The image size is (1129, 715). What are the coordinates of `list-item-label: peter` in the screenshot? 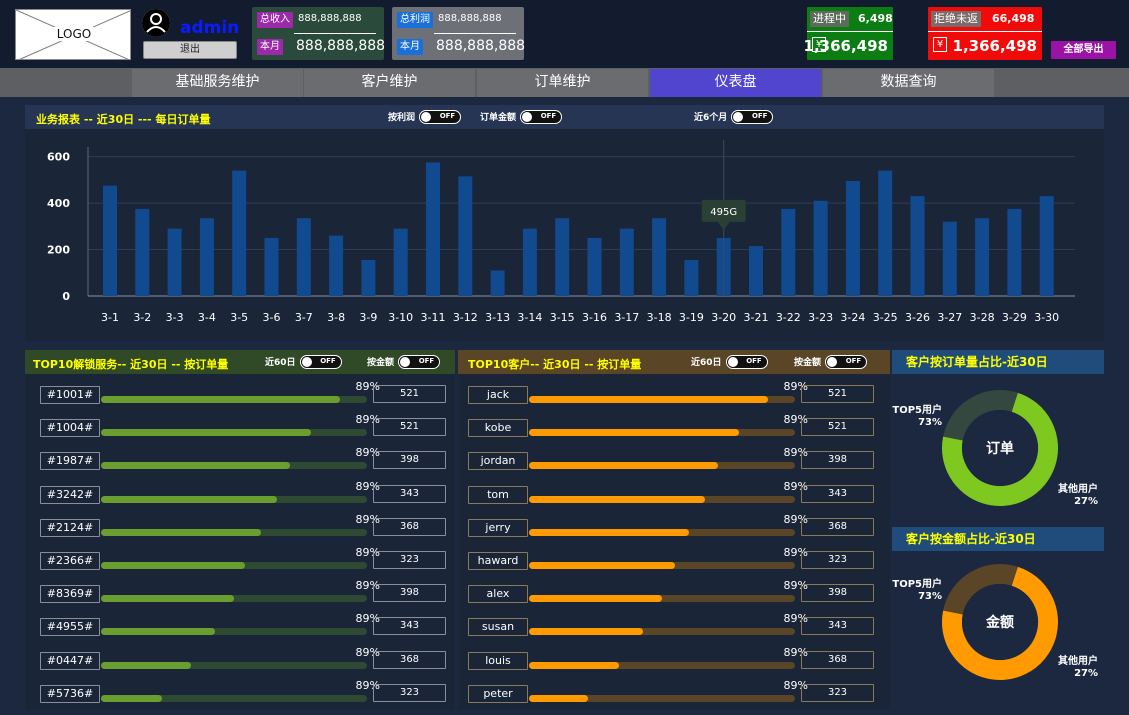 It's located at (498, 693).